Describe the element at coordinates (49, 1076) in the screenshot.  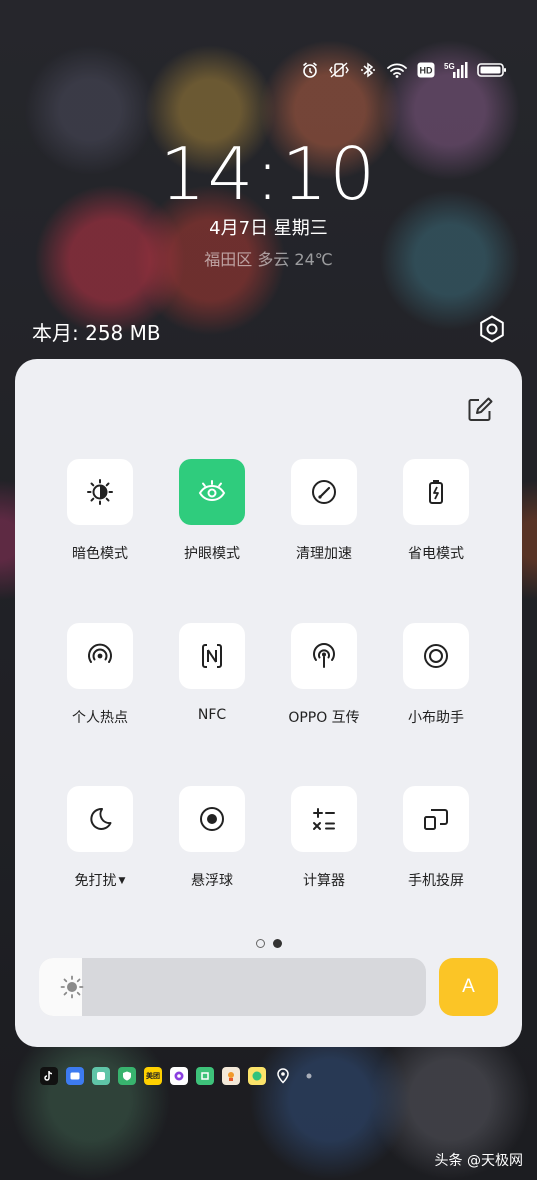
I see `tiktok-icon` at that location.